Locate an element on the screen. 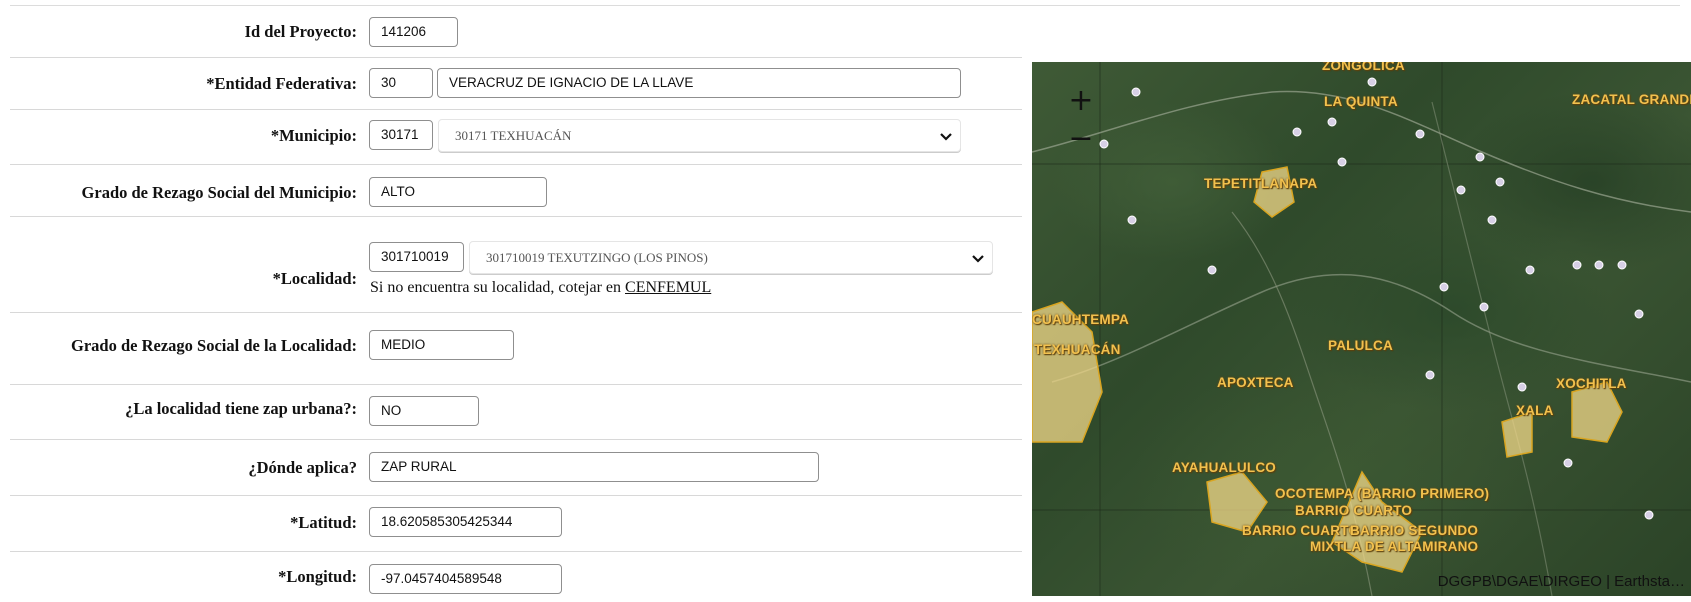 This screenshot has height=602, width=1691. row-applies: ¿Dónde aplica? ZAP RURAL is located at coordinates (516, 468).